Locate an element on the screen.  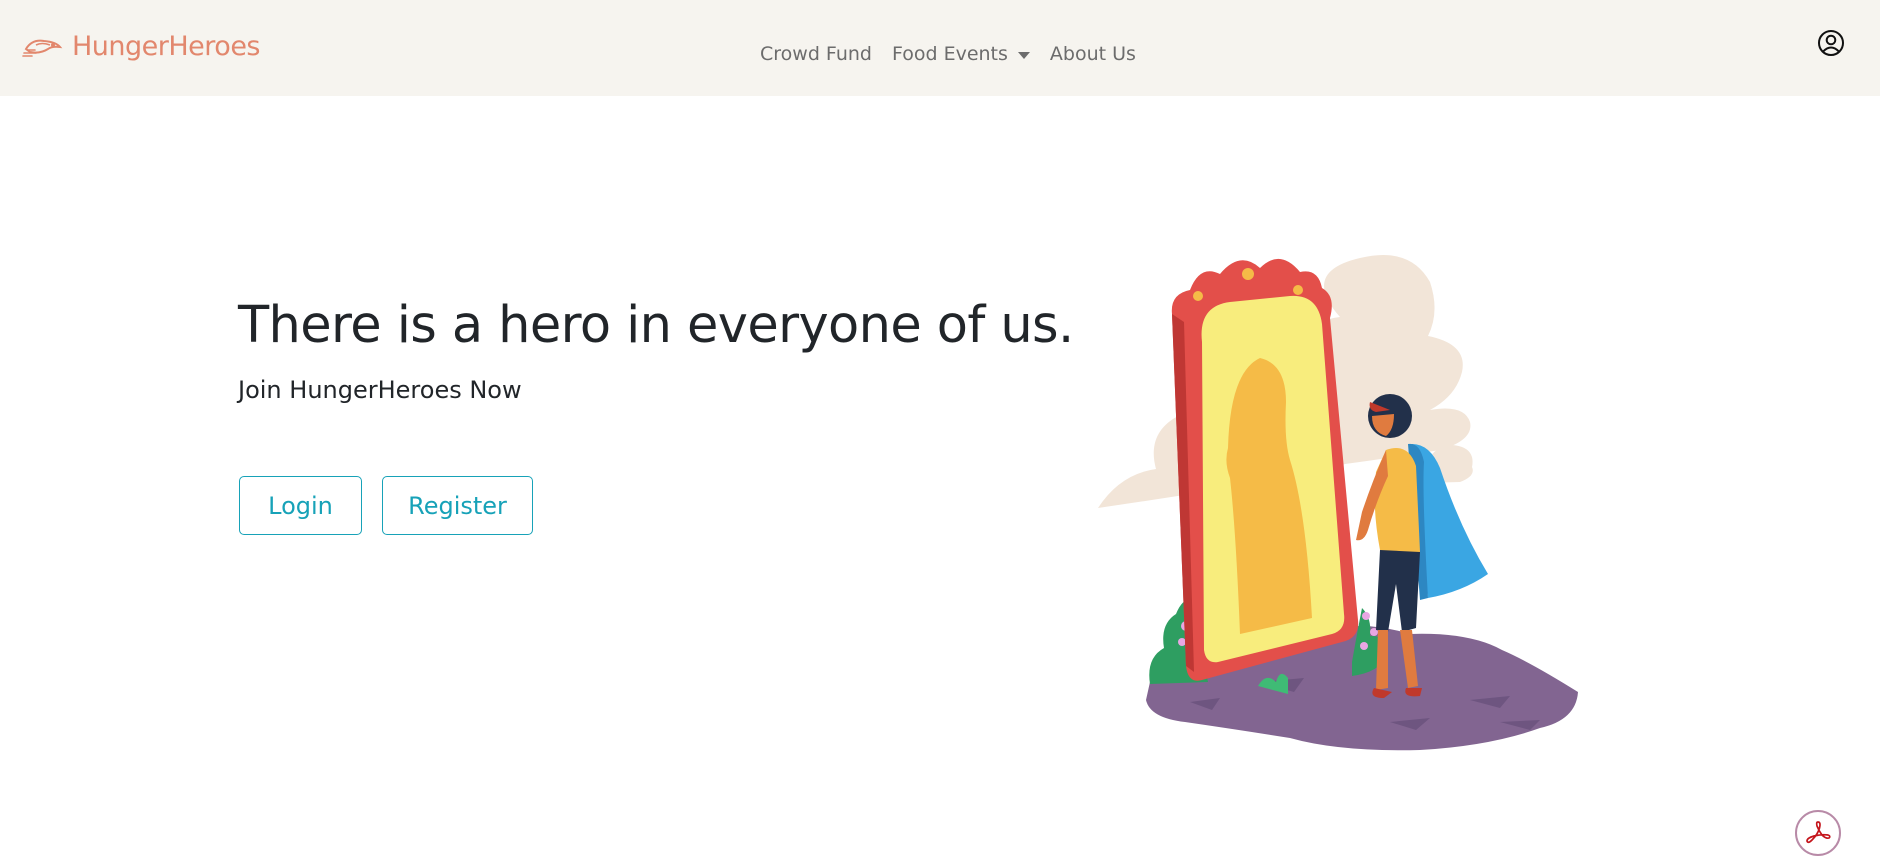
nav-about-us-label: About Us is located at coordinates (1092, 54).